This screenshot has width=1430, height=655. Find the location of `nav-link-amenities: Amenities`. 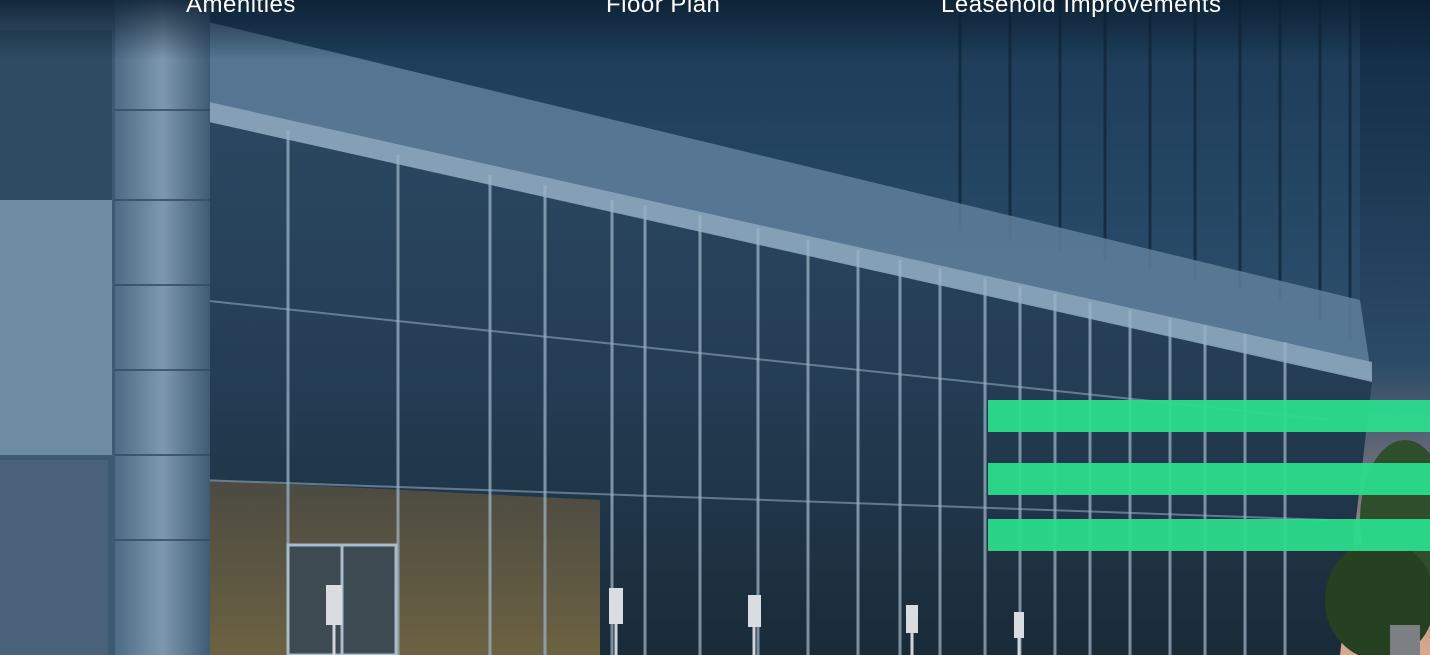

nav-link-amenities: Amenities is located at coordinates (241, 11).